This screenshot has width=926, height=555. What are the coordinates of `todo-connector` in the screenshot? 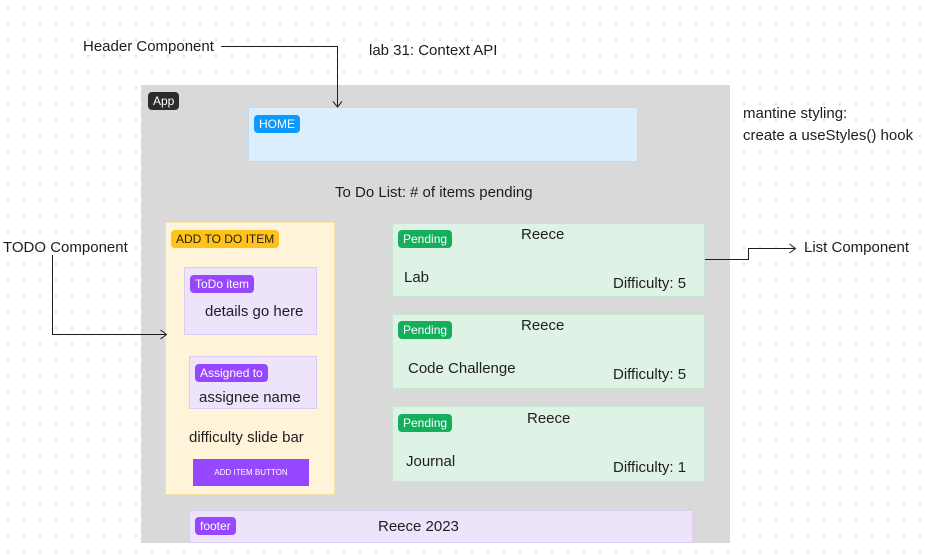 It's located at (109, 295).